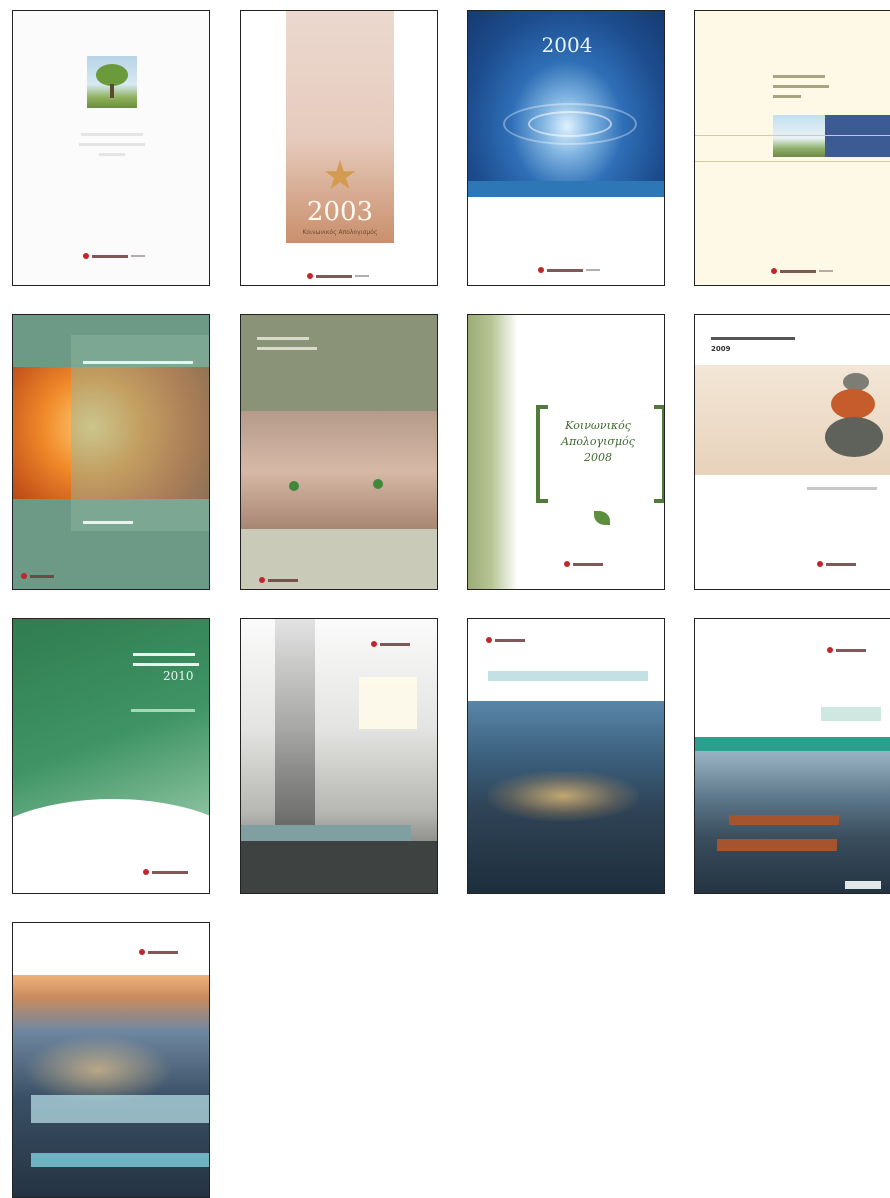  Describe the element at coordinates (112, 82) in the screenshot. I see `tree-image` at that location.